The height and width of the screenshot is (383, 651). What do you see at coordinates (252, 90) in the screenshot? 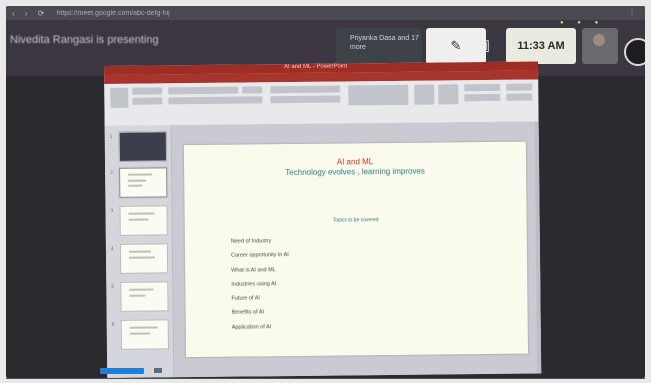
I see `font-size-select` at bounding box center [252, 90].